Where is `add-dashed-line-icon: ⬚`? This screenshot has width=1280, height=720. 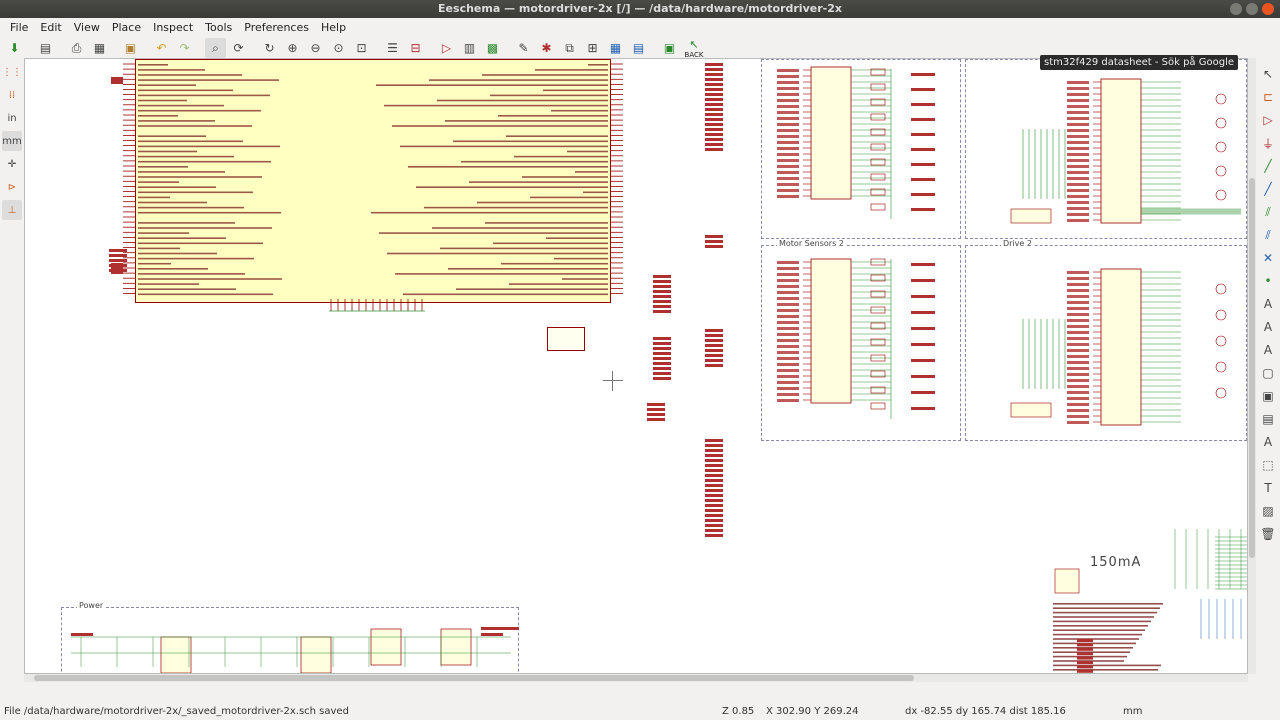 add-dashed-line-icon: ⬚ is located at coordinates (1268, 465).